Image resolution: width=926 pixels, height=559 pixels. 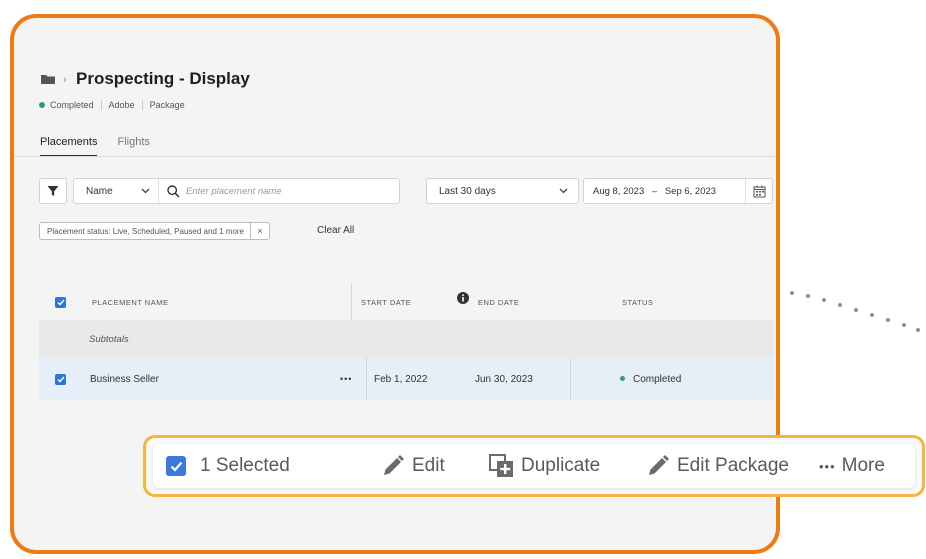 I want to click on start-date: Feb 1, 2022, so click(x=401, y=379).